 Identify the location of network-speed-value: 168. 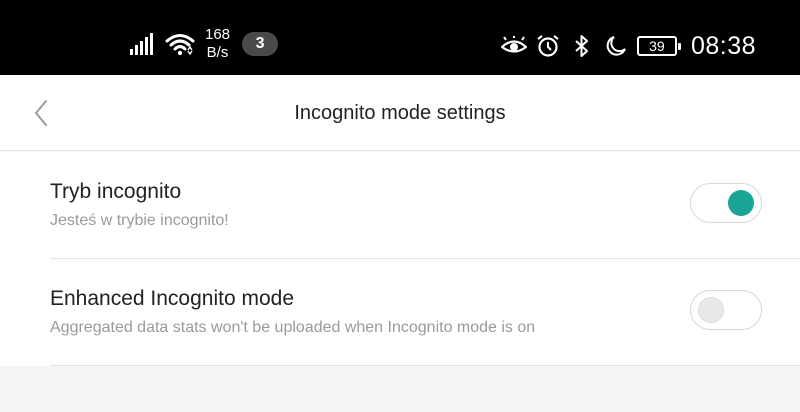
(218, 34).